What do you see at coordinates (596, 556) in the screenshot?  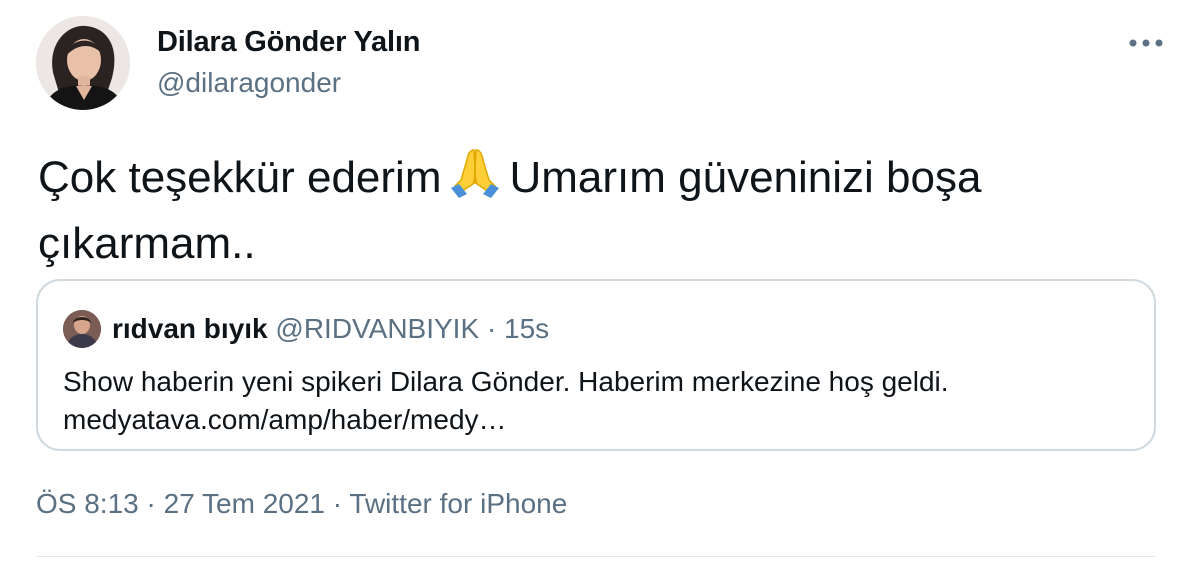 I see `divider` at bounding box center [596, 556].